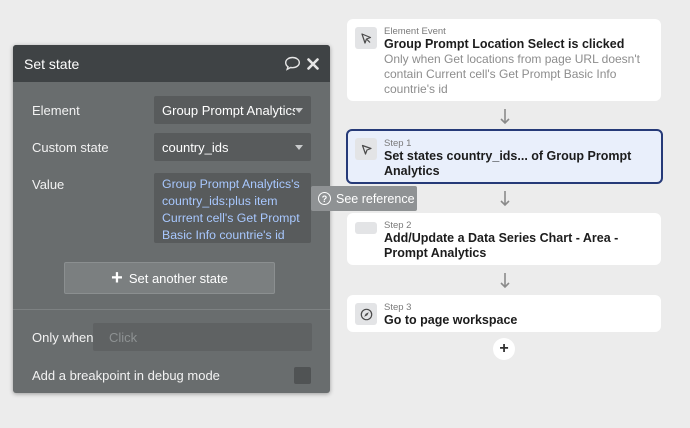  I want to click on set-another-state-label: Set another state, so click(178, 278).